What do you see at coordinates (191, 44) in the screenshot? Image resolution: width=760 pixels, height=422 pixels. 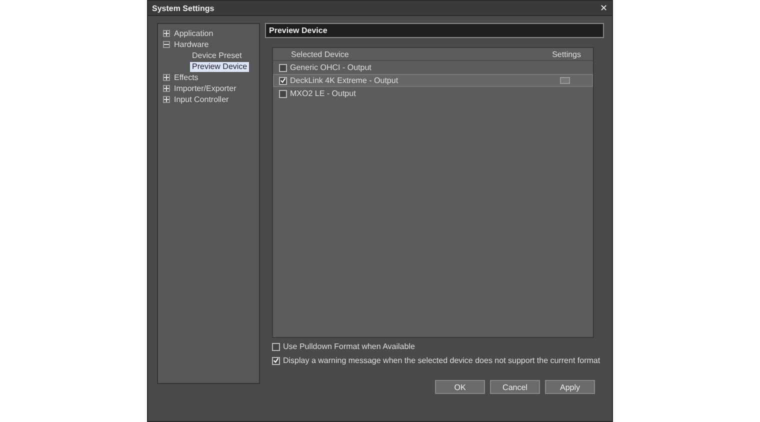 I see `tree-item: Hardware` at bounding box center [191, 44].